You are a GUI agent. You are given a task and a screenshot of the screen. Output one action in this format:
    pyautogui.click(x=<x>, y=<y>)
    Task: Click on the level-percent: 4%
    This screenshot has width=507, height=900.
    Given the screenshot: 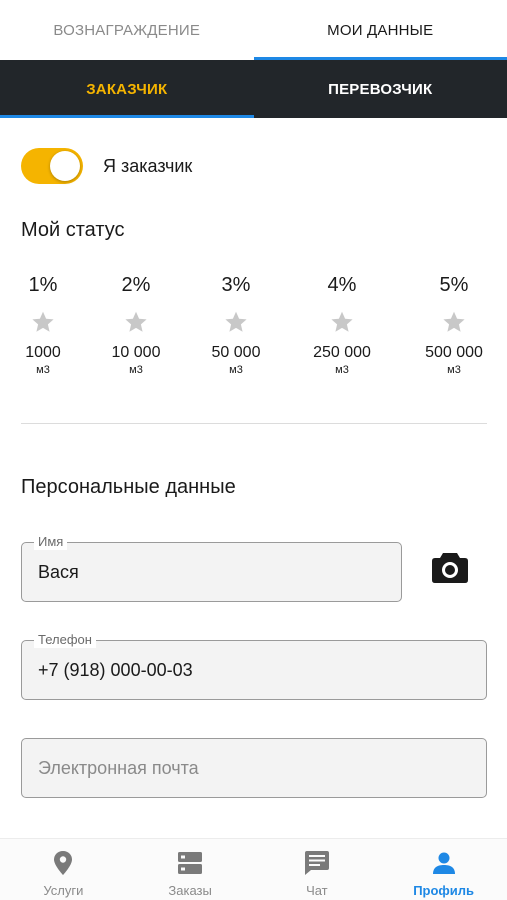 What is the action you would take?
    pyautogui.click(x=342, y=285)
    